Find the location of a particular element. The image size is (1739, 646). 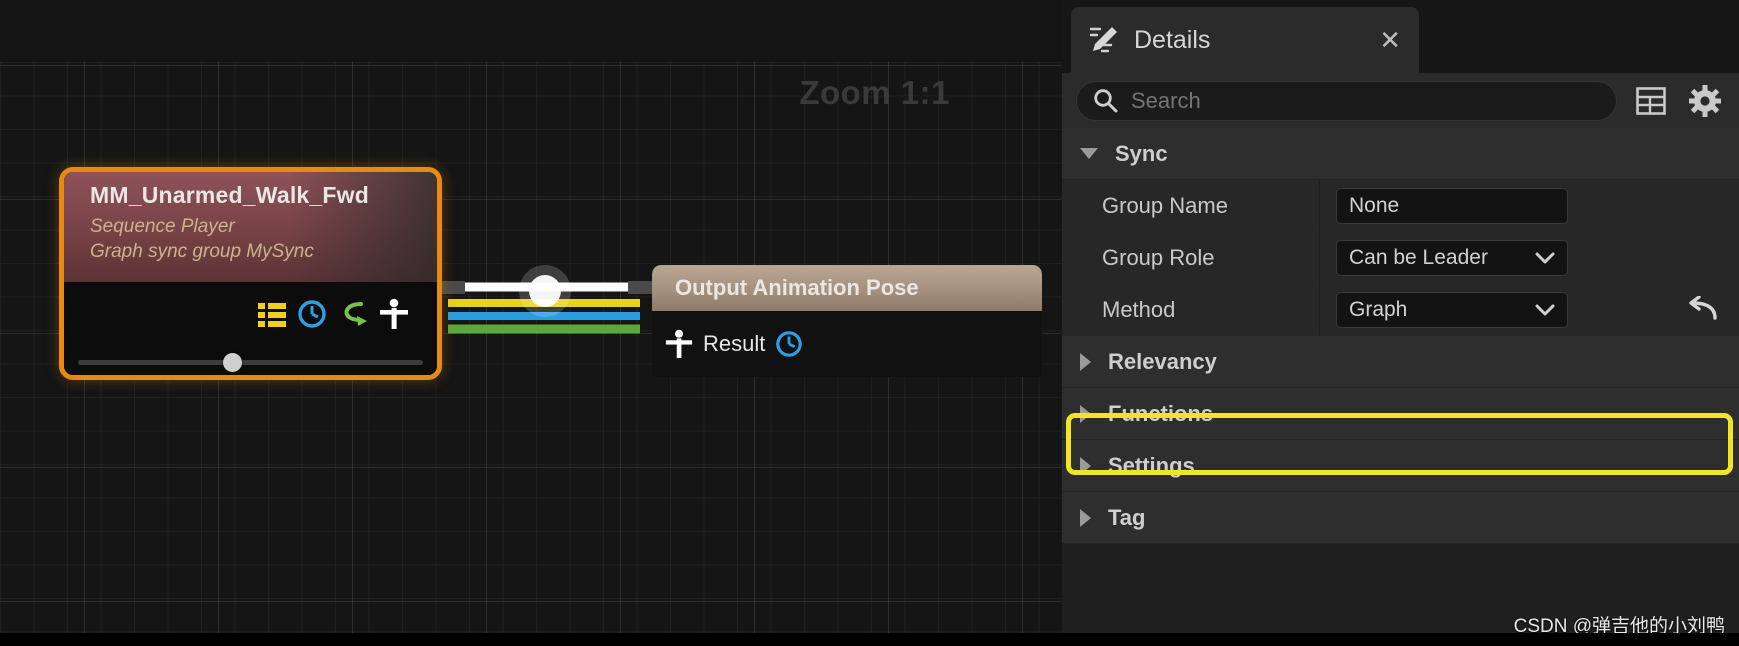

property-row-method: Method Graph is located at coordinates (1400, 310).